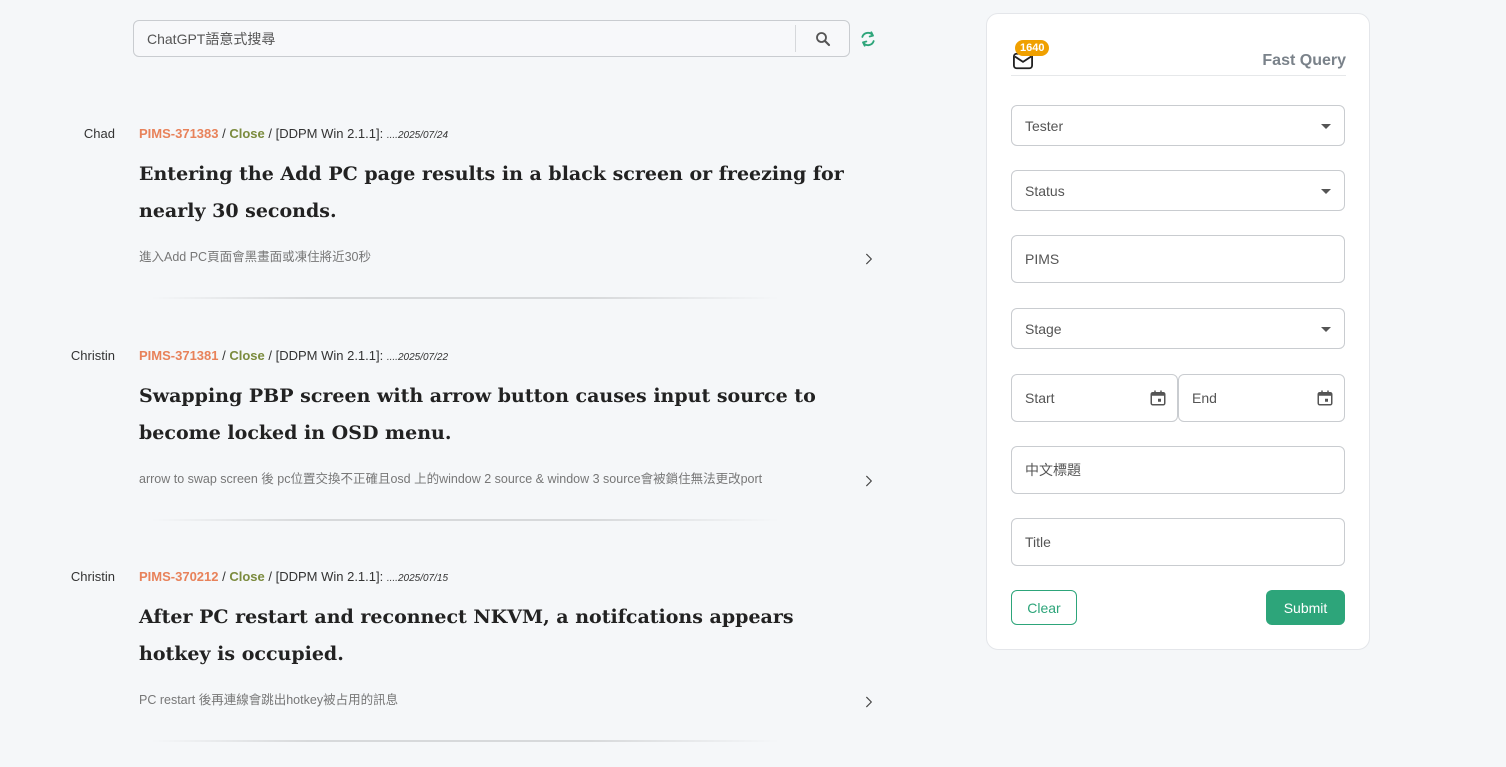 This screenshot has height=767, width=1506. Describe the element at coordinates (99, 133) in the screenshot. I see `issue-owner: Chad` at that location.